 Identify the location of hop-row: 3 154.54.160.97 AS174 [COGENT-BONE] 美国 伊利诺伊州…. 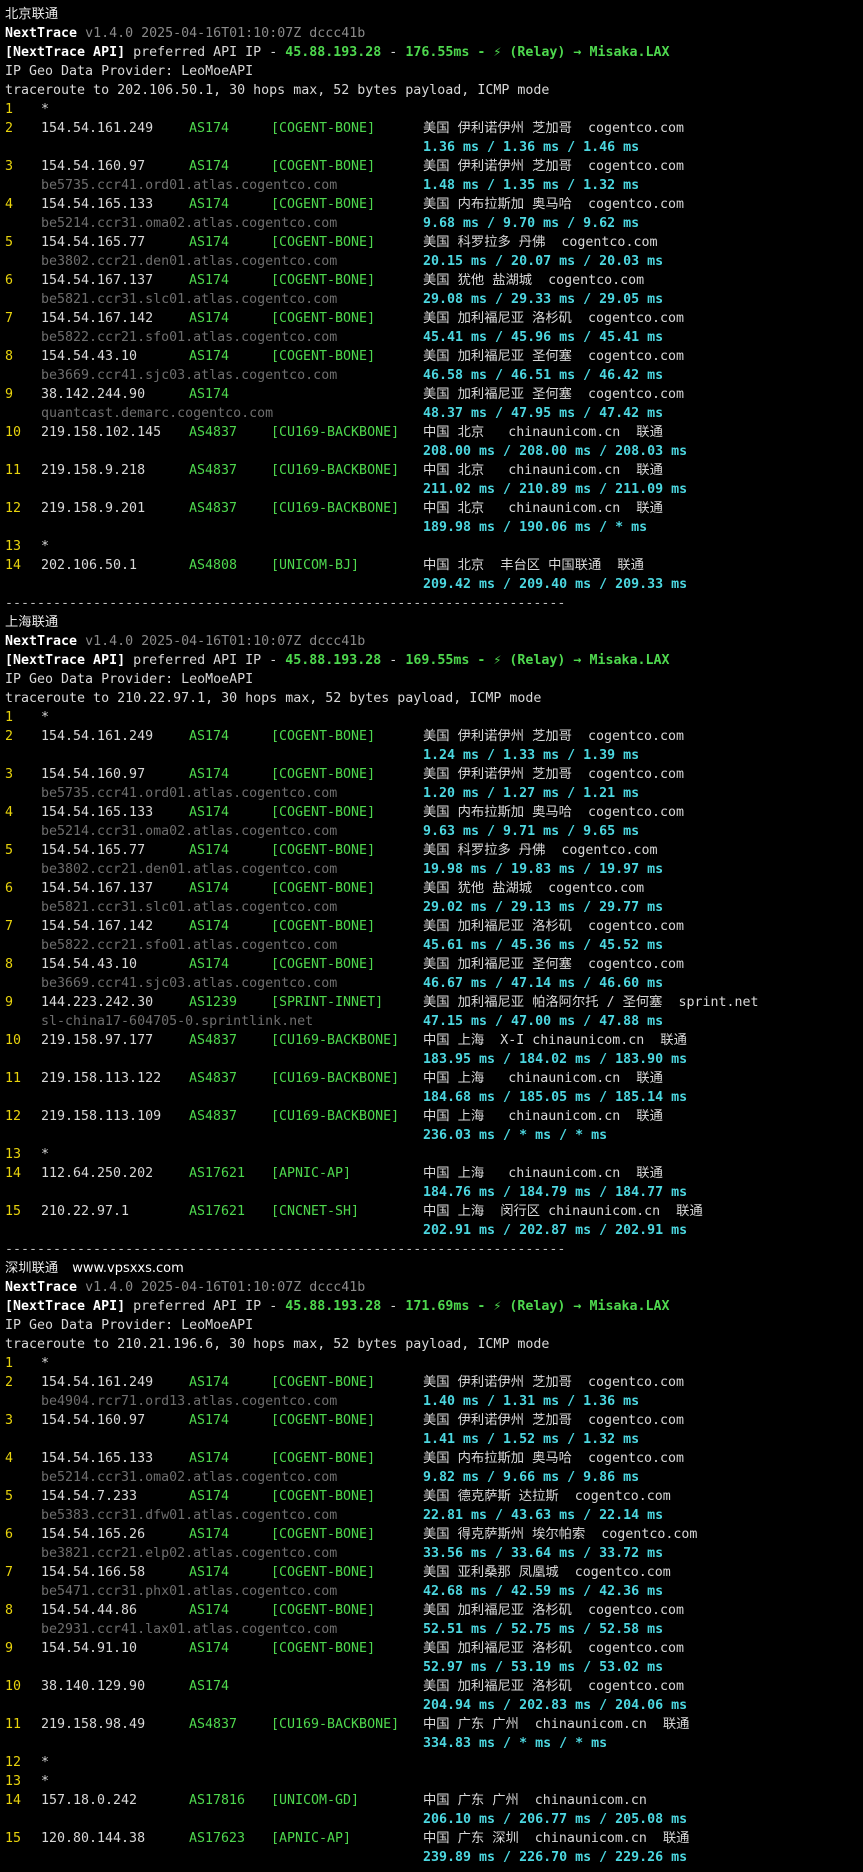
(432, 1420).